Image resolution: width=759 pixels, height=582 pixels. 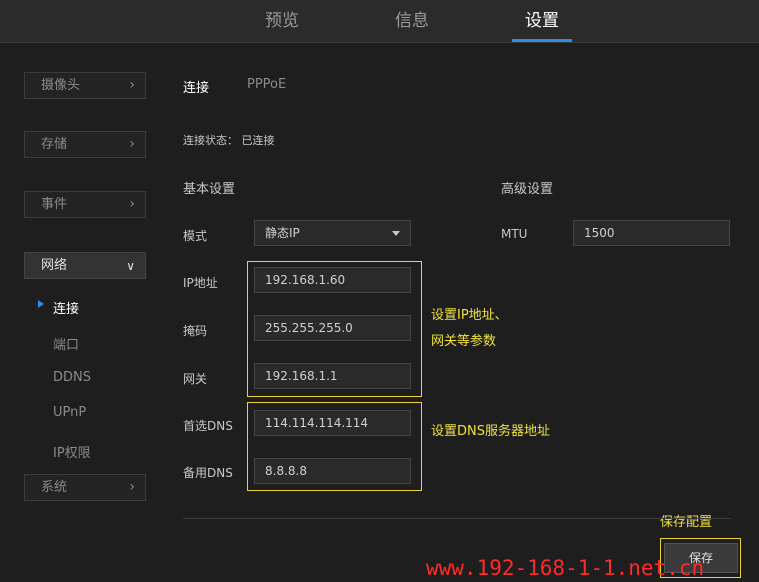 I want to click on caret-down-icon, so click(x=396, y=233).